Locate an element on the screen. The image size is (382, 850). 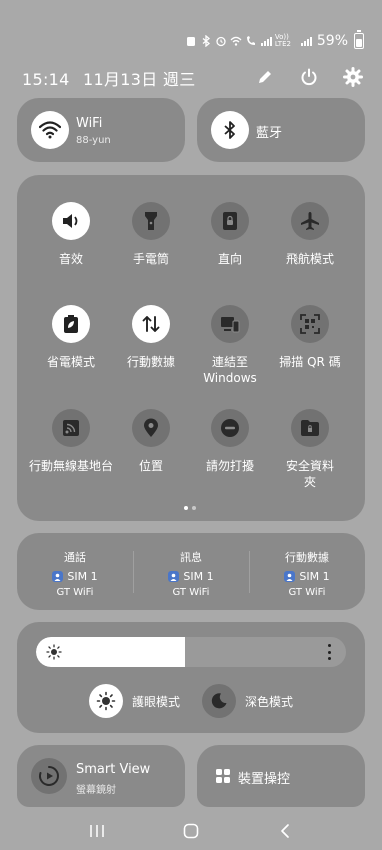
qs-link-windows-toggle is located at coordinates (230, 324).